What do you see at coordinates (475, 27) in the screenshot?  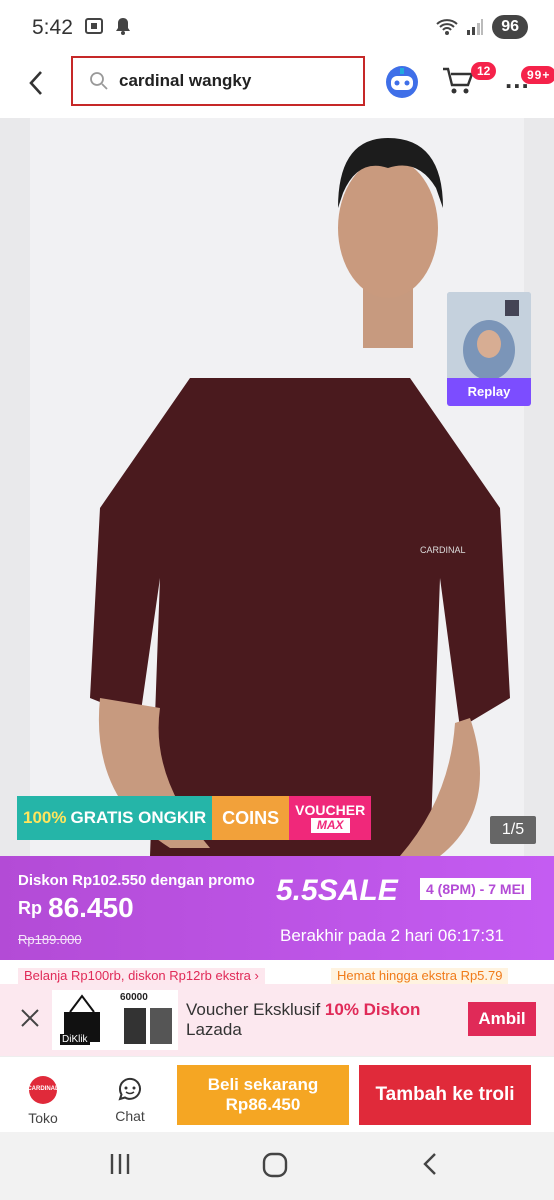 I see `signal-icon` at bounding box center [475, 27].